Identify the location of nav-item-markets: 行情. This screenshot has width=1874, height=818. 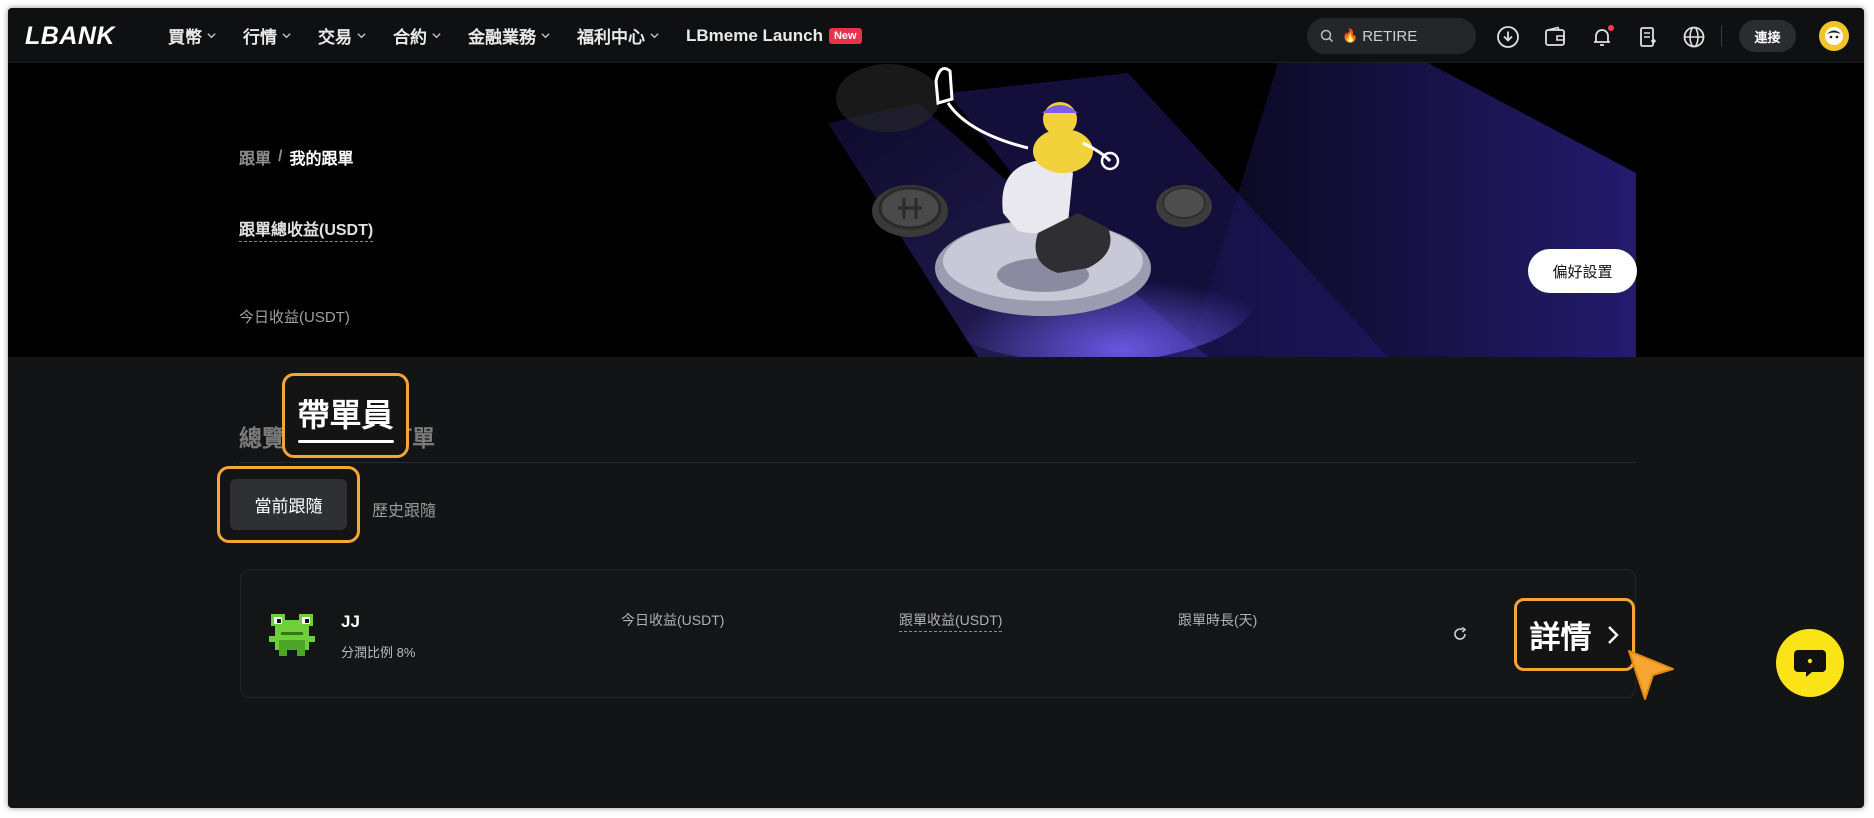
(267, 35).